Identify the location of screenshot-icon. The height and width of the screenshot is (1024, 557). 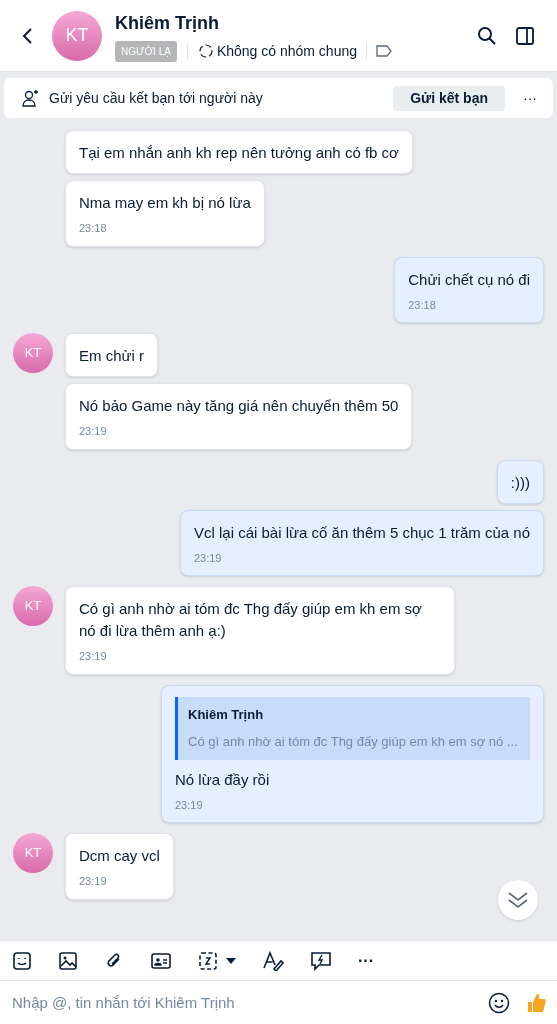
(208, 960).